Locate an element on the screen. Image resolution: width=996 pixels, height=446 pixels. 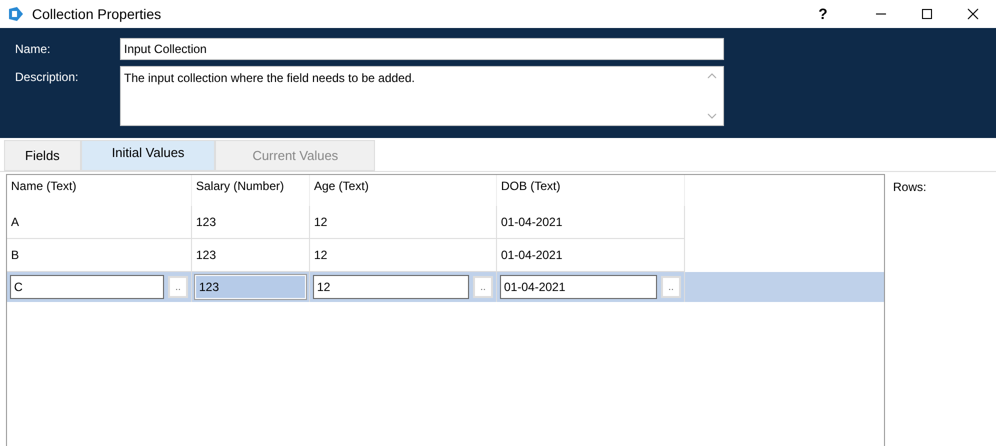
column-header: Salary (Number) is located at coordinates (251, 190).